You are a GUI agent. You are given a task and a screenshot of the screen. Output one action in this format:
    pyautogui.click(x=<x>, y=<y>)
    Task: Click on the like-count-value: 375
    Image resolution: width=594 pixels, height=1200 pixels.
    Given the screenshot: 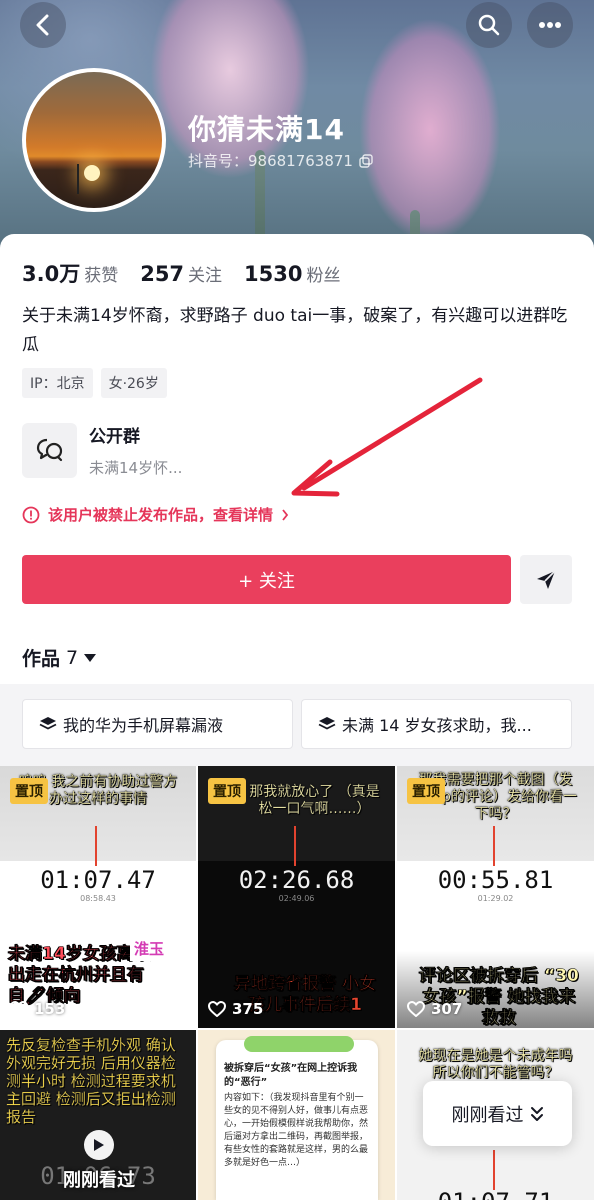 What is the action you would take?
    pyautogui.click(x=248, y=1009)
    